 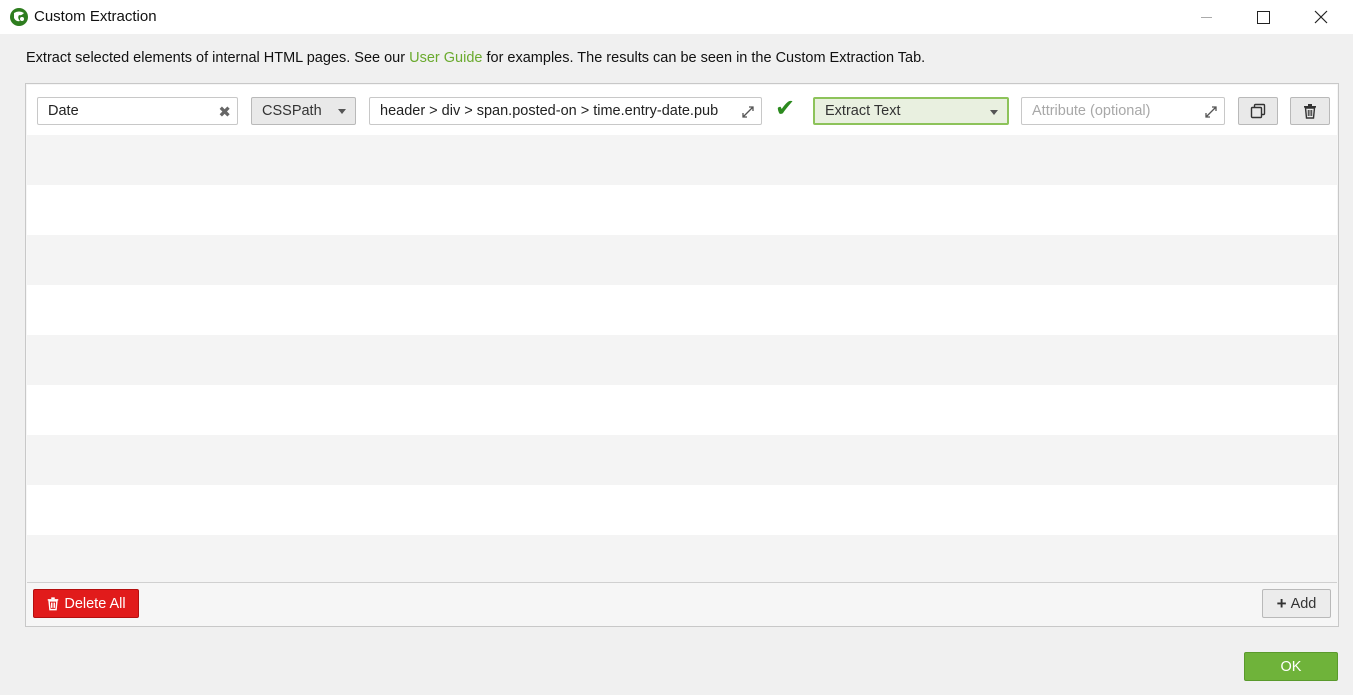 I want to click on add-button: + Add, so click(x=1296, y=603).